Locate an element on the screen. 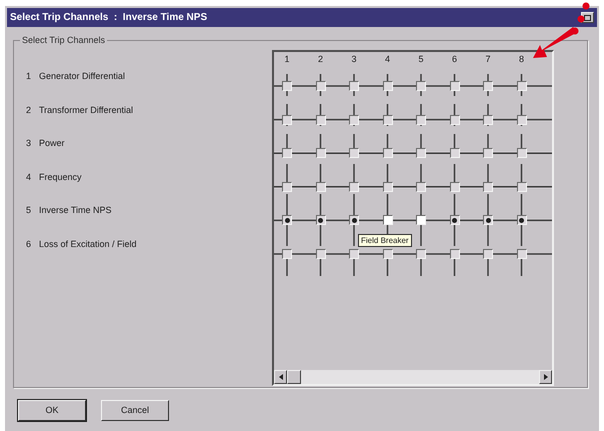 This screenshot has height=431, width=604. close-icon is located at coordinates (587, 17).